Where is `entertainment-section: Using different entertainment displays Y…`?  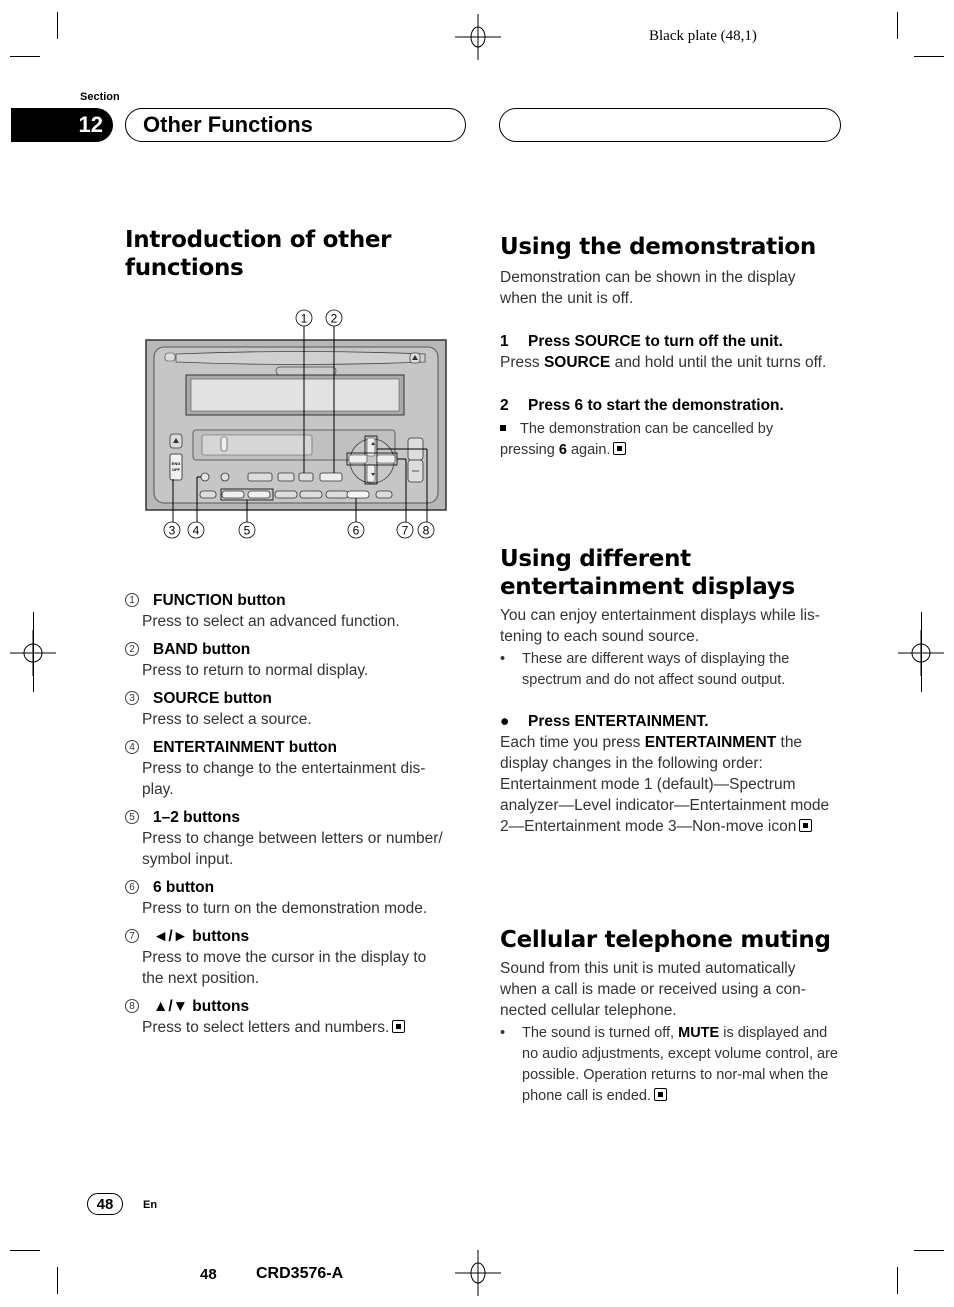
entertainment-section: Using different entertainment displays Y… is located at coordinates (672, 691).